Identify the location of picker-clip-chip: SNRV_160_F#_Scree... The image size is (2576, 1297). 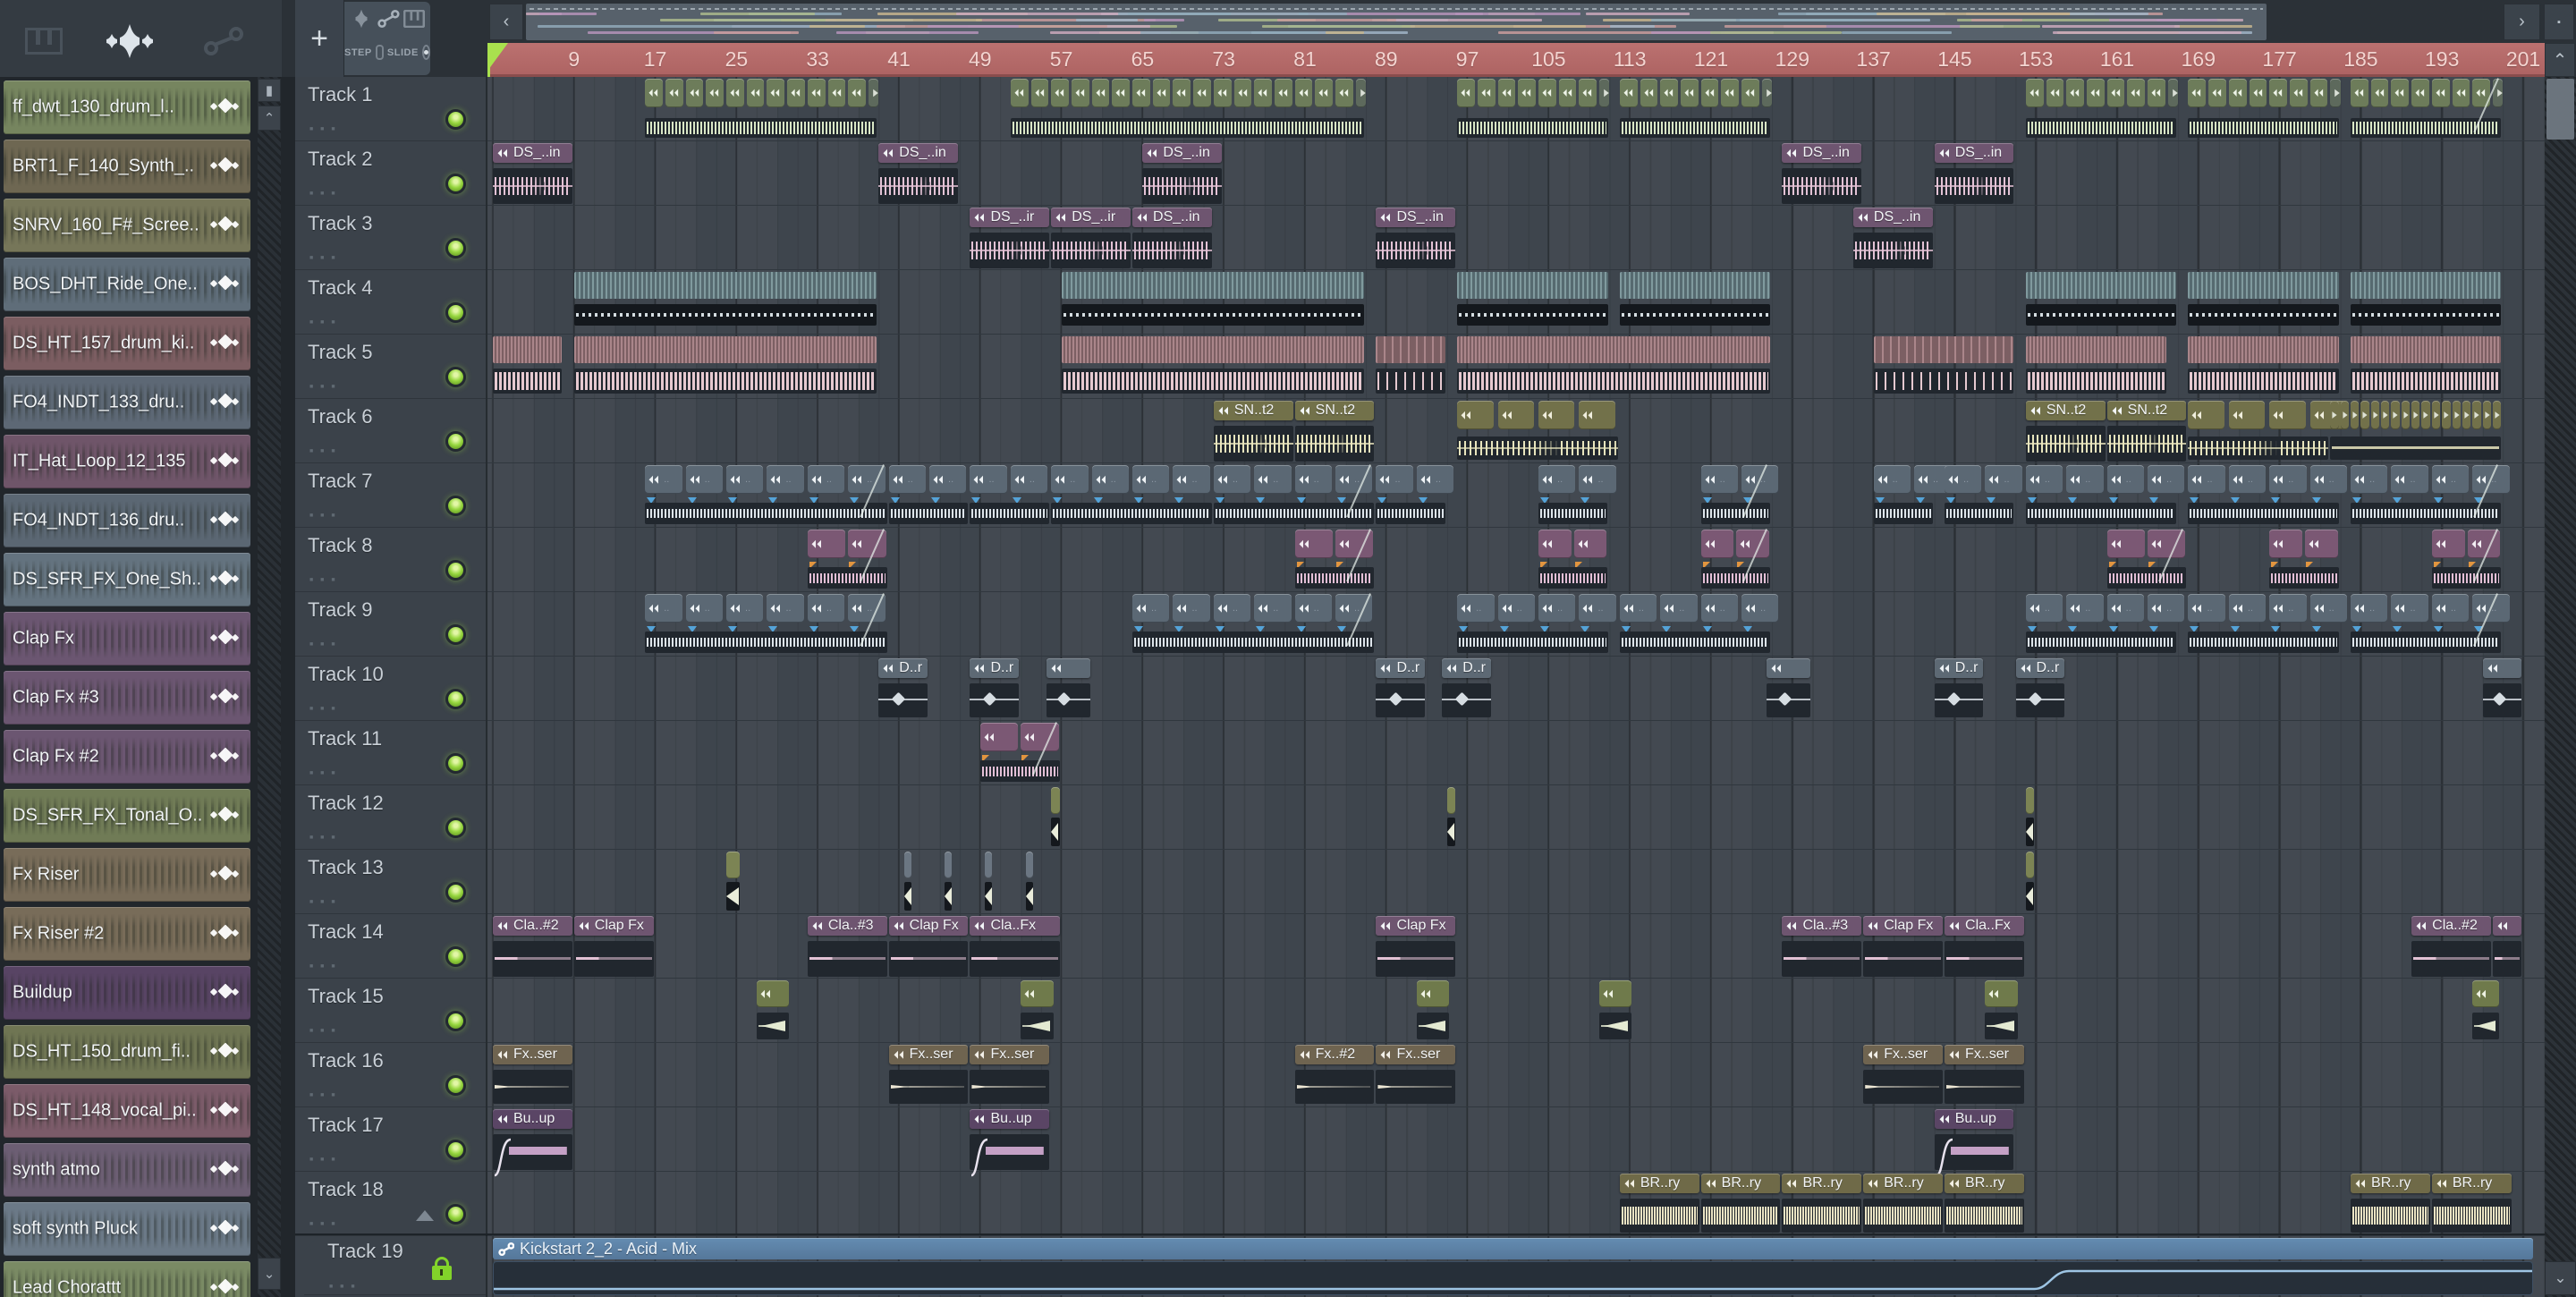
(127, 225).